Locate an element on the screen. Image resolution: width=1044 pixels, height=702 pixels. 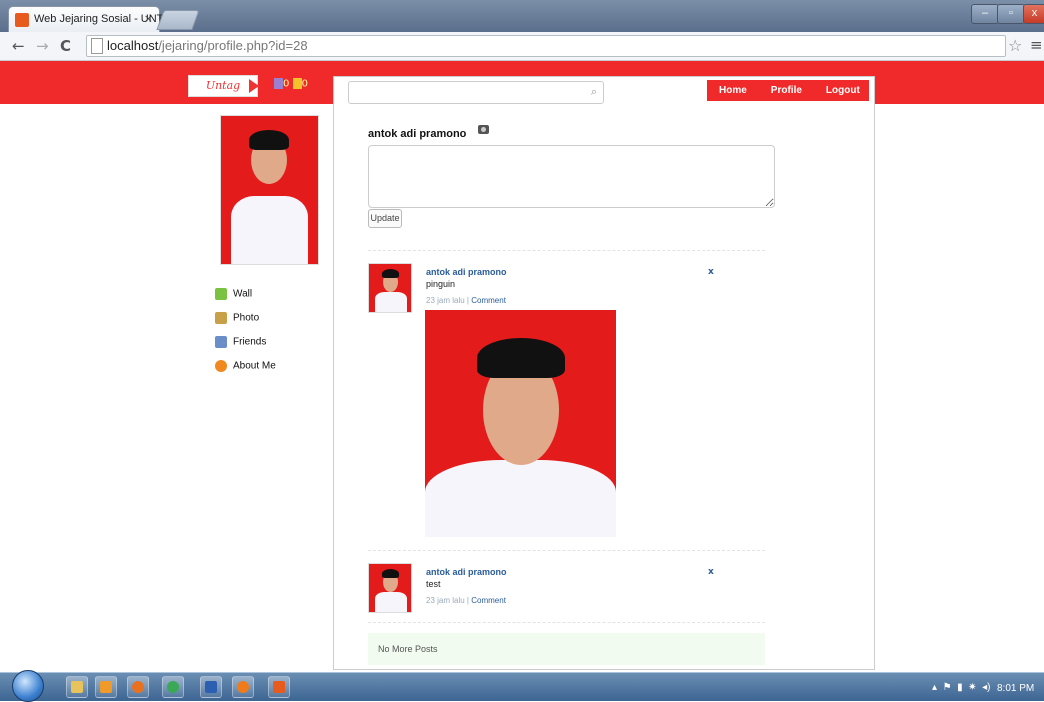
camera-icon is located at coordinates (483, 129).